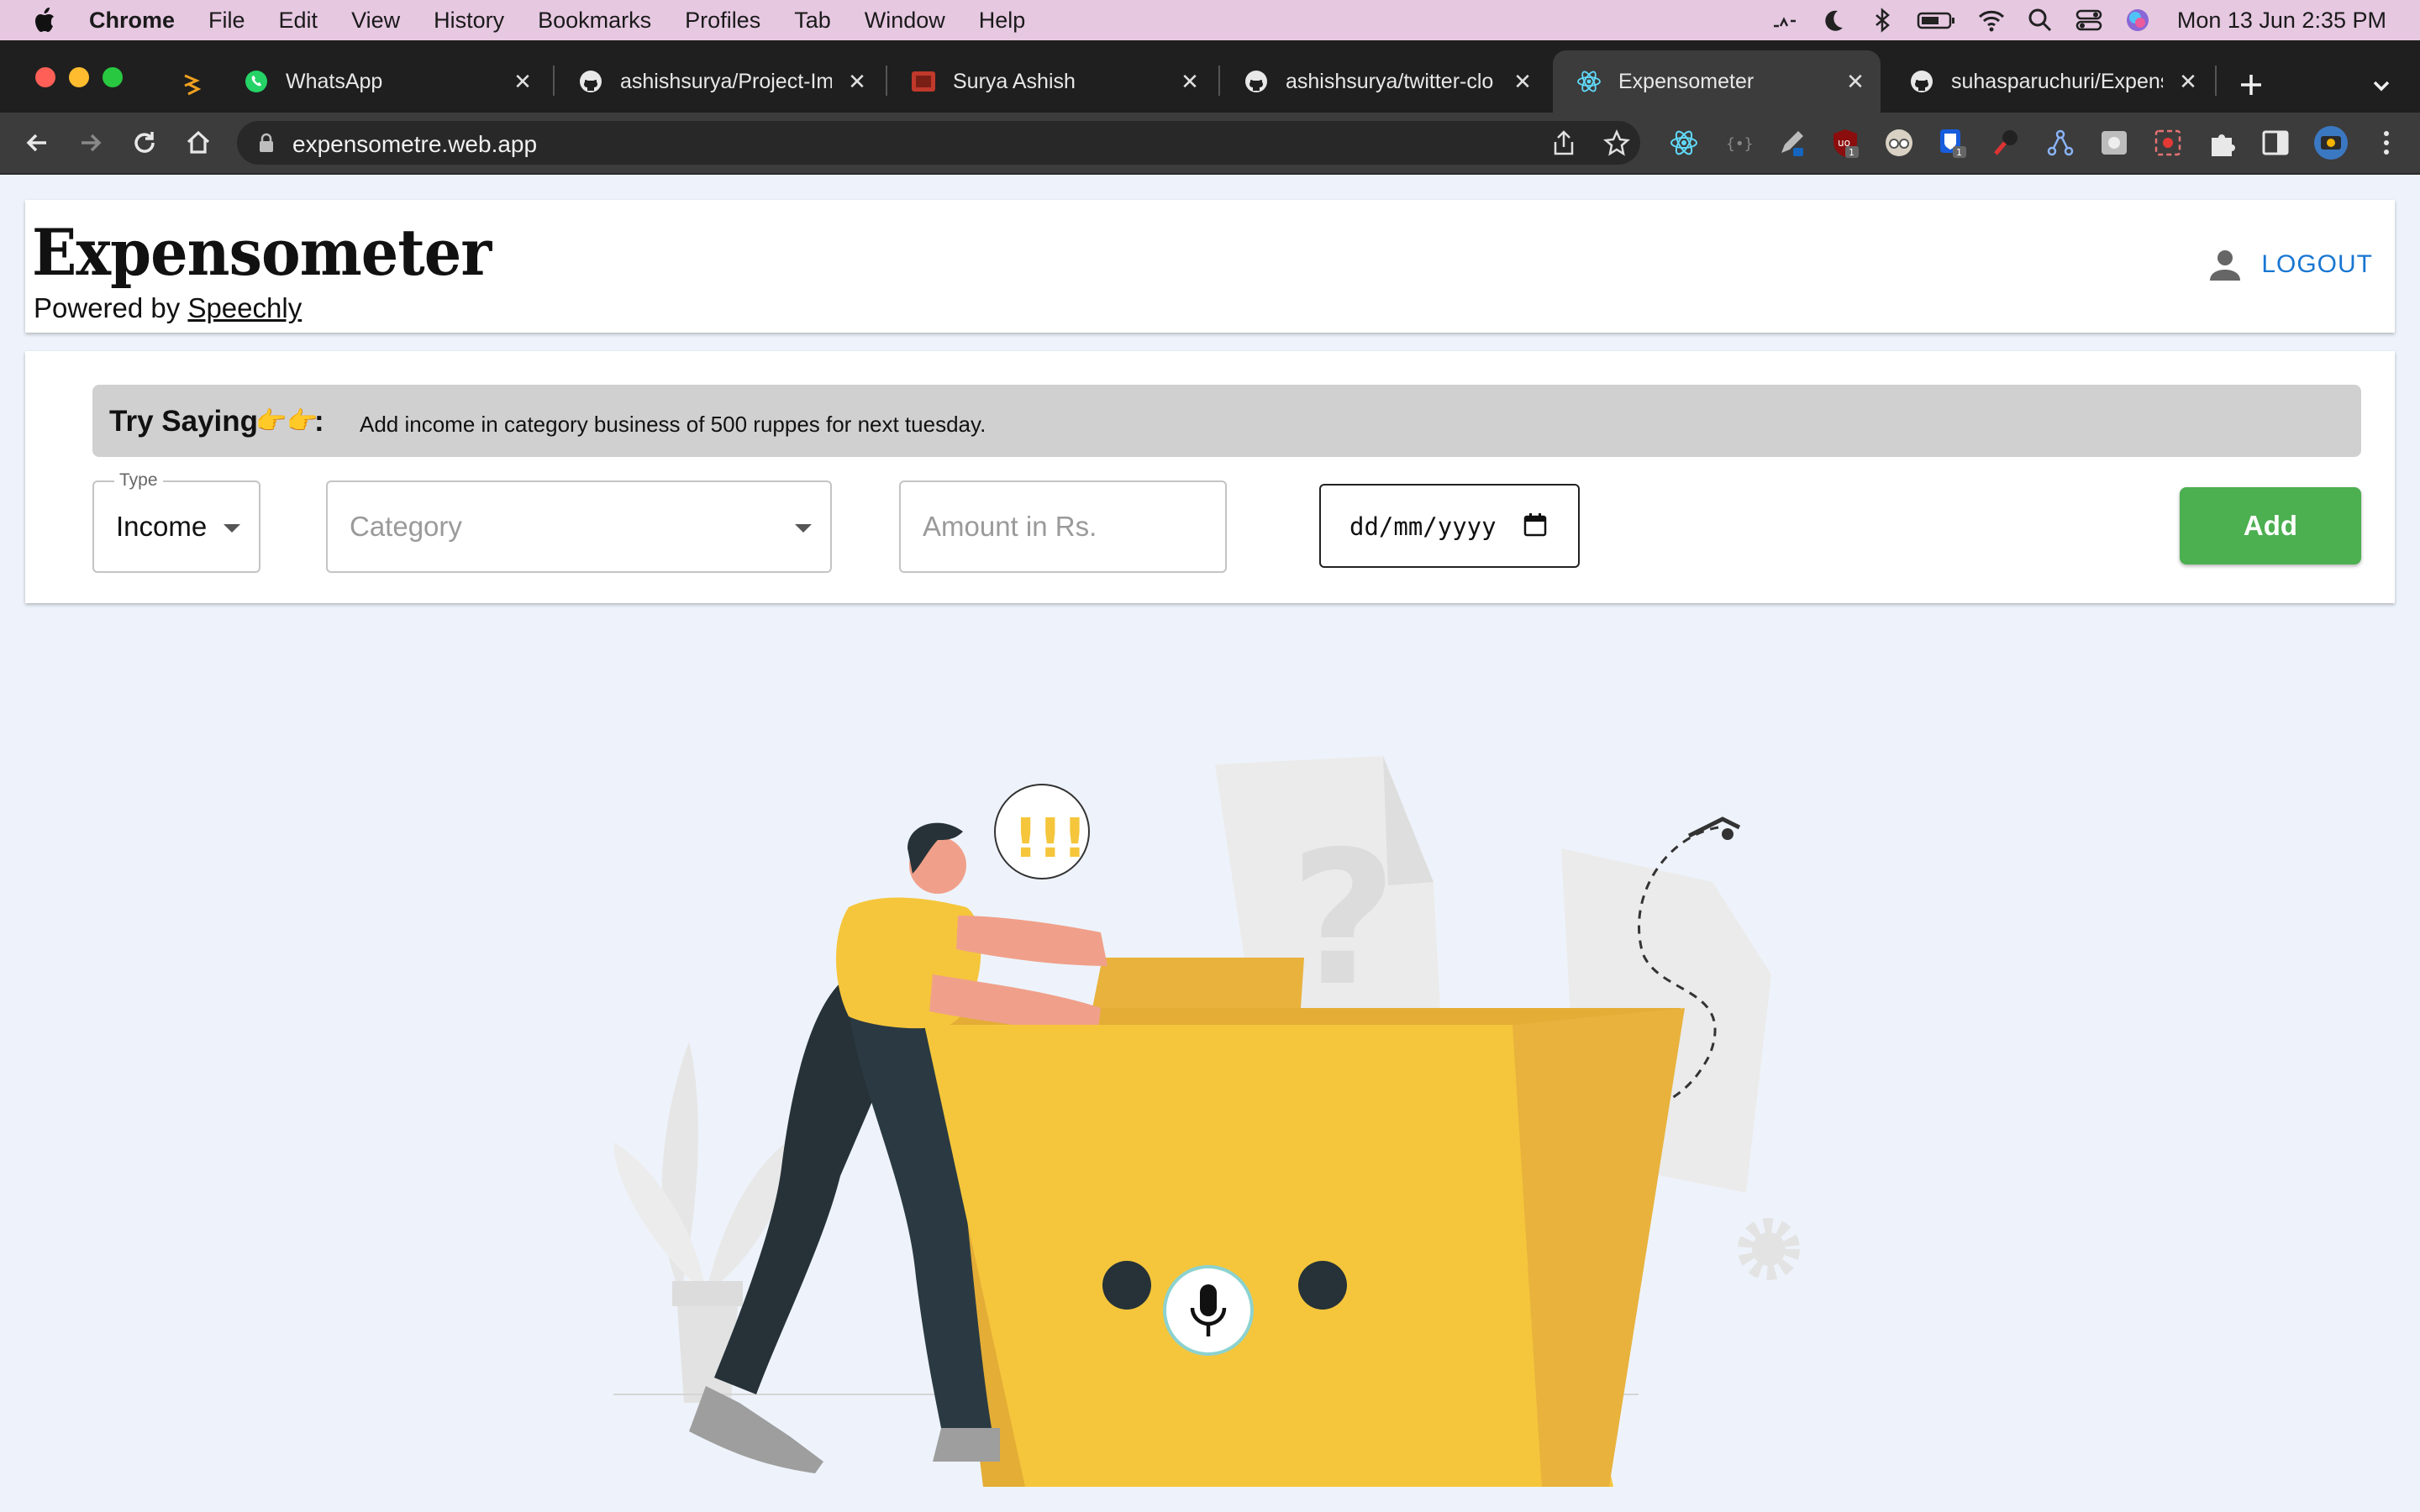 This screenshot has height=1512, width=2420. I want to click on apple-icon, so click(44, 20).